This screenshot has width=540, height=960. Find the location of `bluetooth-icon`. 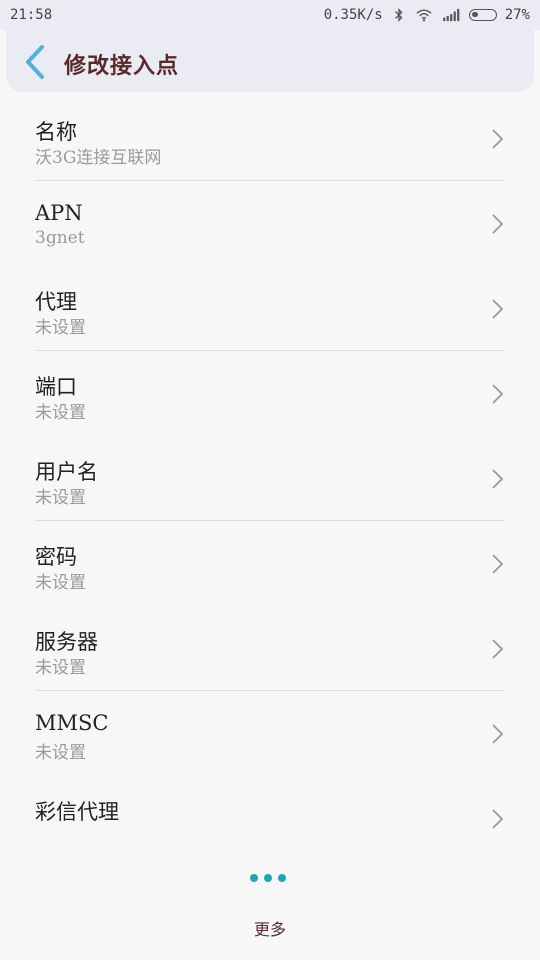

bluetooth-icon is located at coordinates (398, 15).